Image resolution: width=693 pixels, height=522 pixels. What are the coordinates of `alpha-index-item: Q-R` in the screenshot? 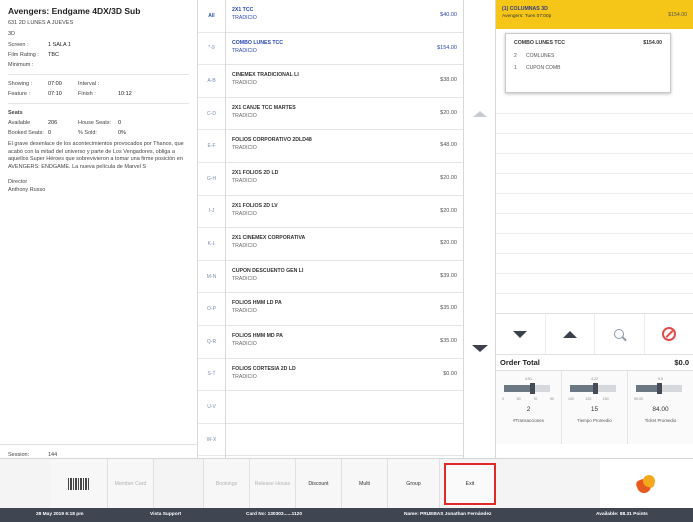 It's located at (211, 342).